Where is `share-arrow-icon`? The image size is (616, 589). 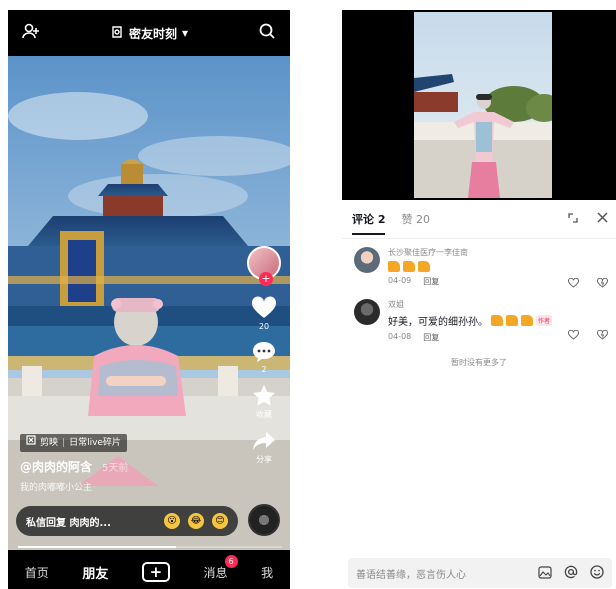 share-arrow-icon is located at coordinates (264, 441).